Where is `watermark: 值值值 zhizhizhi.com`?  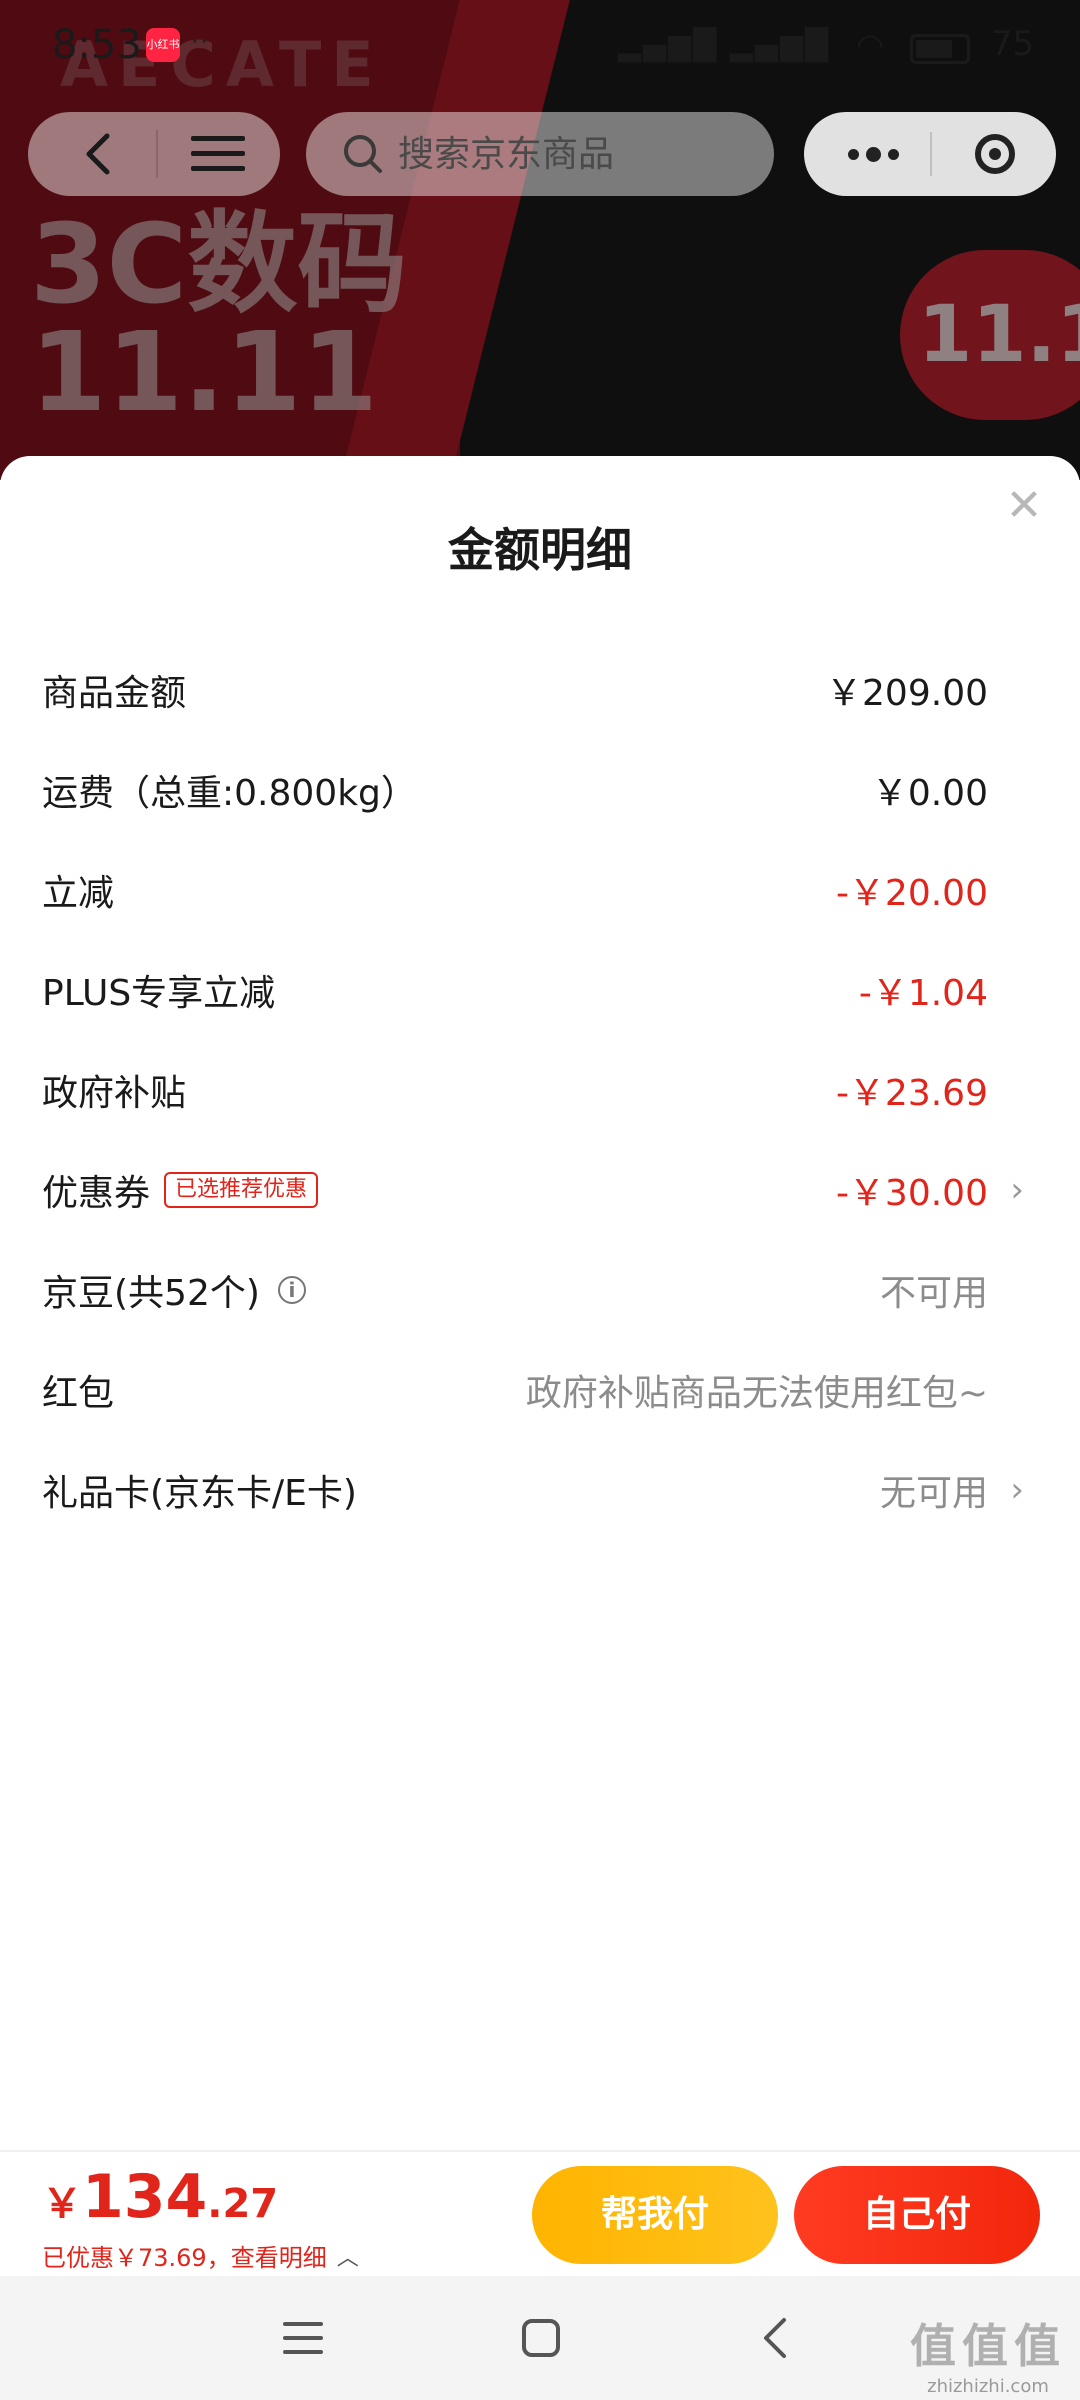
watermark: 值值值 zhizhizhi.com is located at coordinates (988, 2353).